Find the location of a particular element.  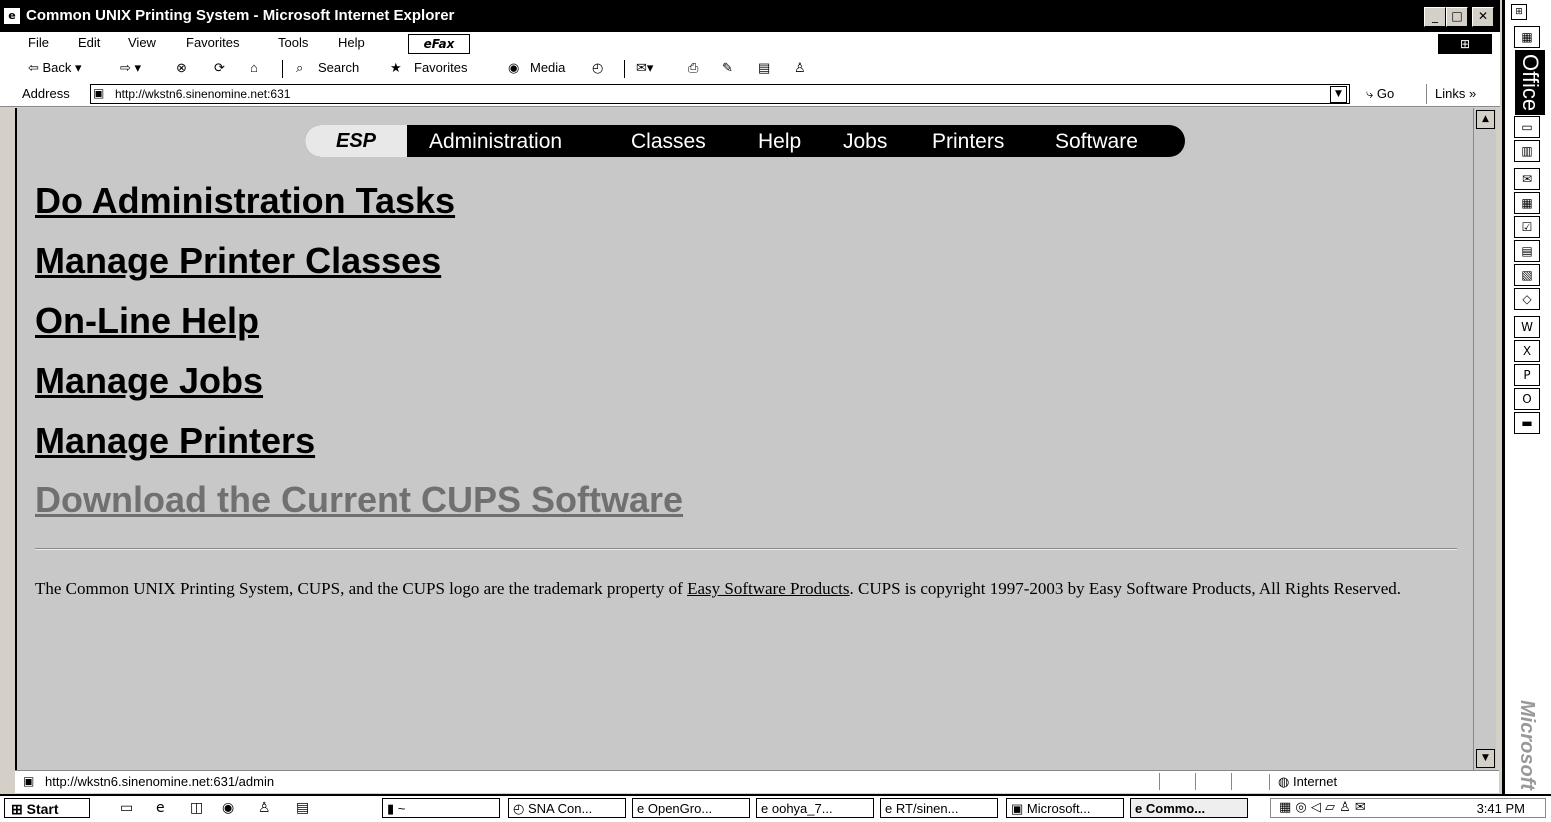

access-icon: ▬ is located at coordinates (1527, 423).